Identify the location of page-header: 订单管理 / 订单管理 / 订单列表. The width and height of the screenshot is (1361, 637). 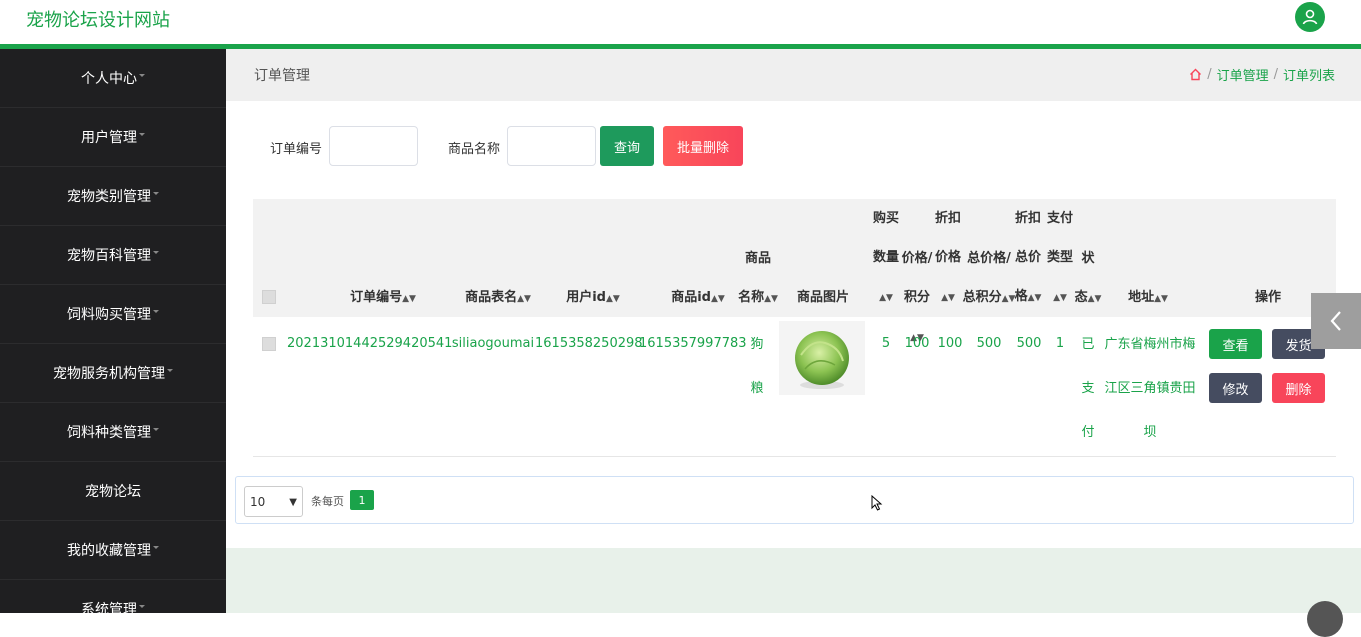
(793, 75).